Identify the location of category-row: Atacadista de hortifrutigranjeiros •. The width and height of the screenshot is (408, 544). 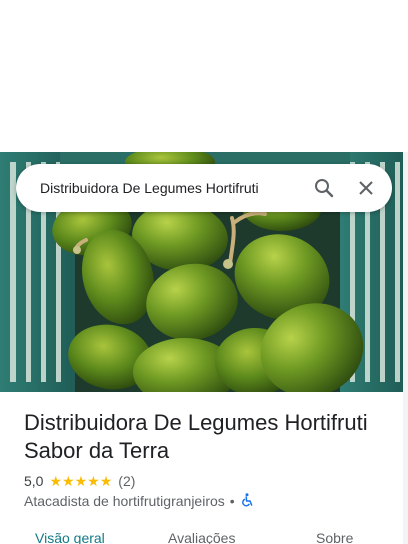
(139, 501).